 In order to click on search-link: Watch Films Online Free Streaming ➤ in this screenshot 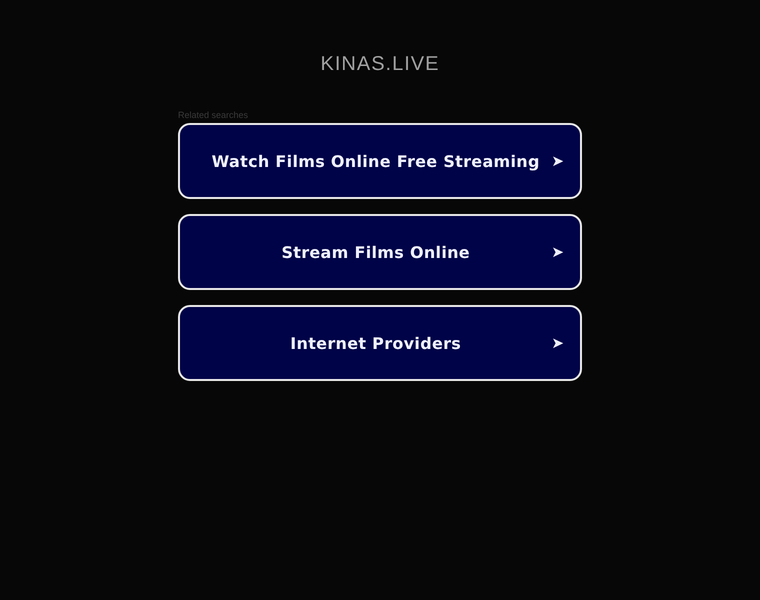, I will do `click(380, 161)`.